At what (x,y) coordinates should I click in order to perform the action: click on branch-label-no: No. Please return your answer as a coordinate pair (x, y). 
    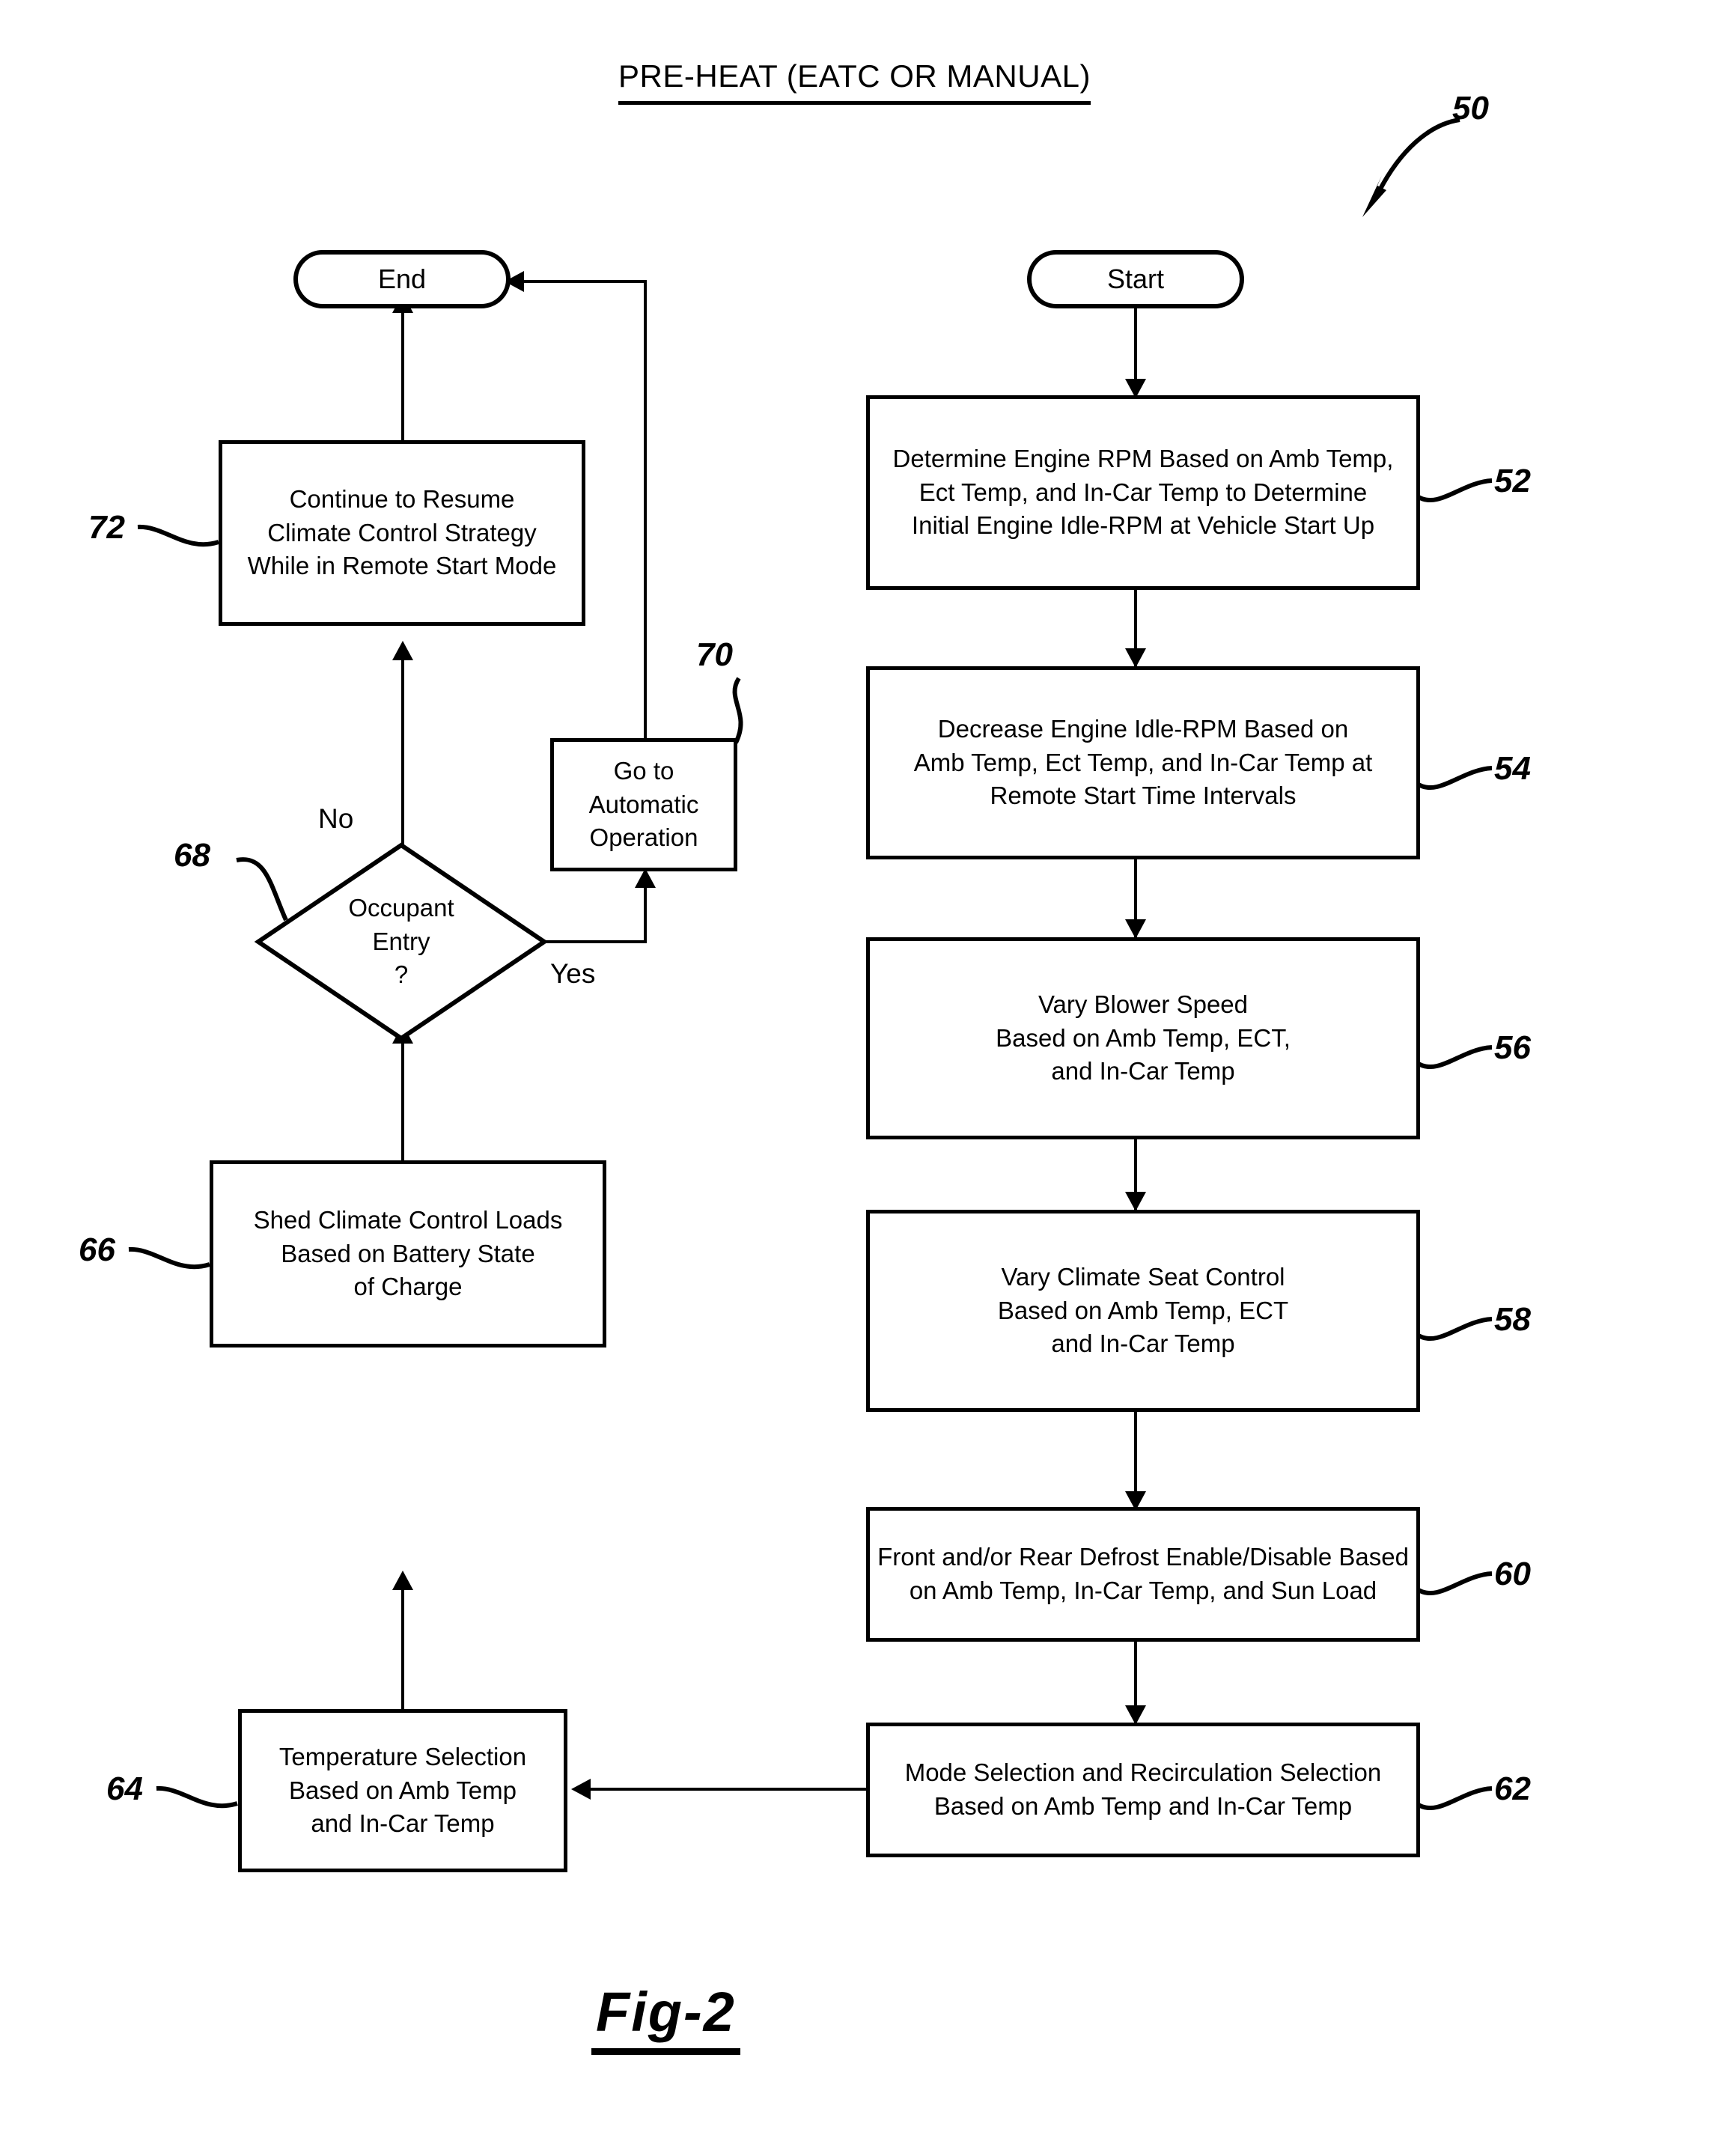
    Looking at the image, I should click on (336, 818).